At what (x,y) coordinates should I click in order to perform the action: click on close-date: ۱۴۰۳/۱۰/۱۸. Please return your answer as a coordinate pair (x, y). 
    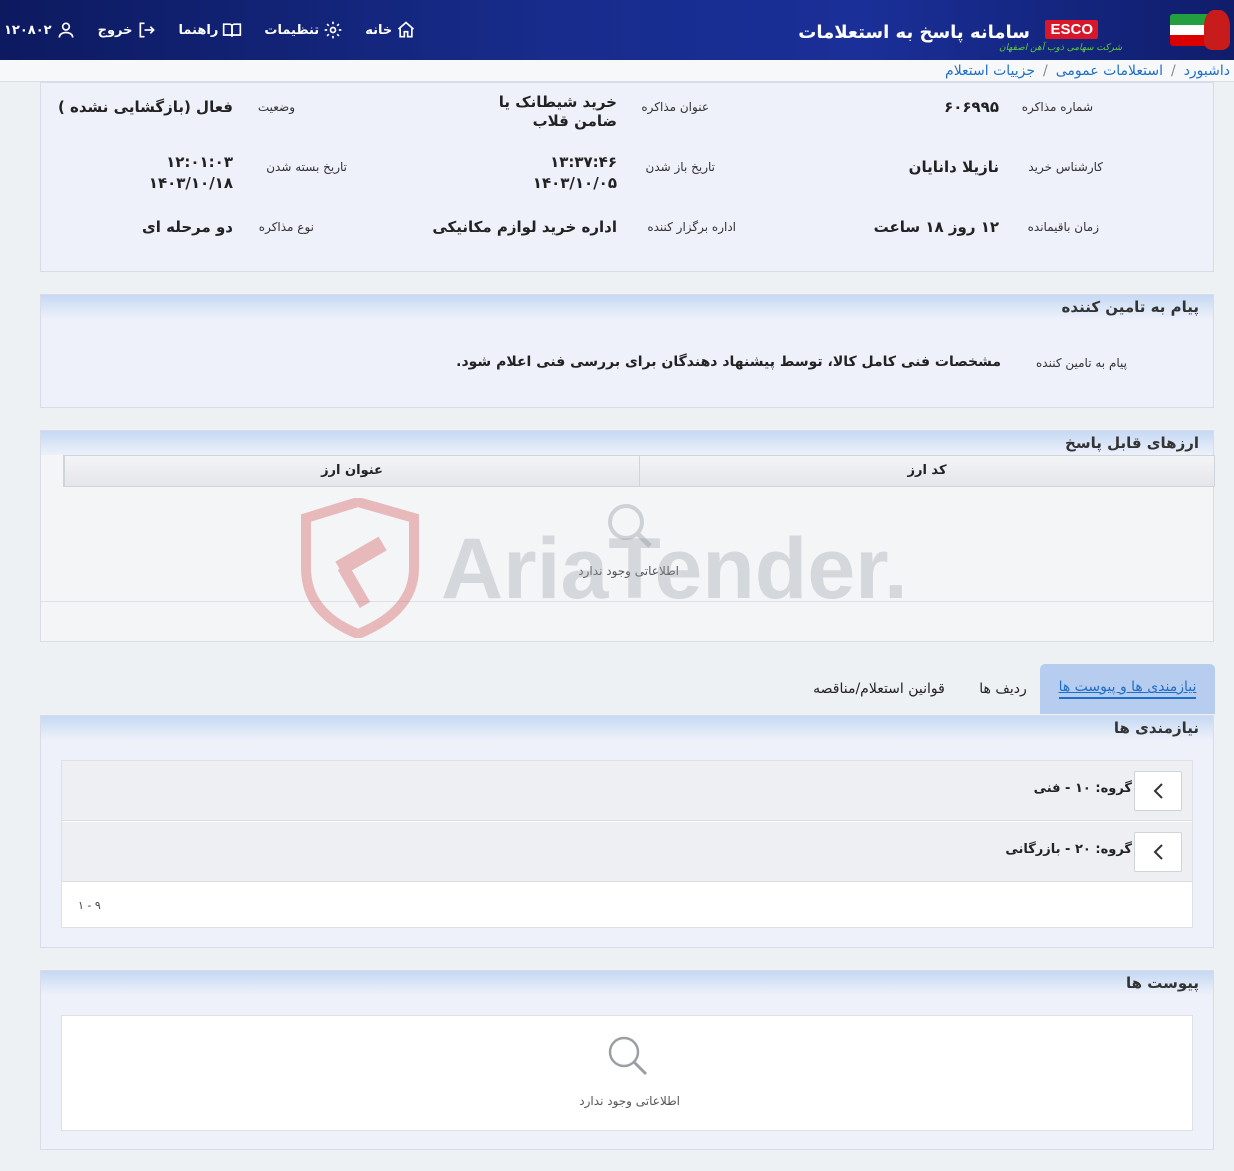
    Looking at the image, I should click on (190, 183).